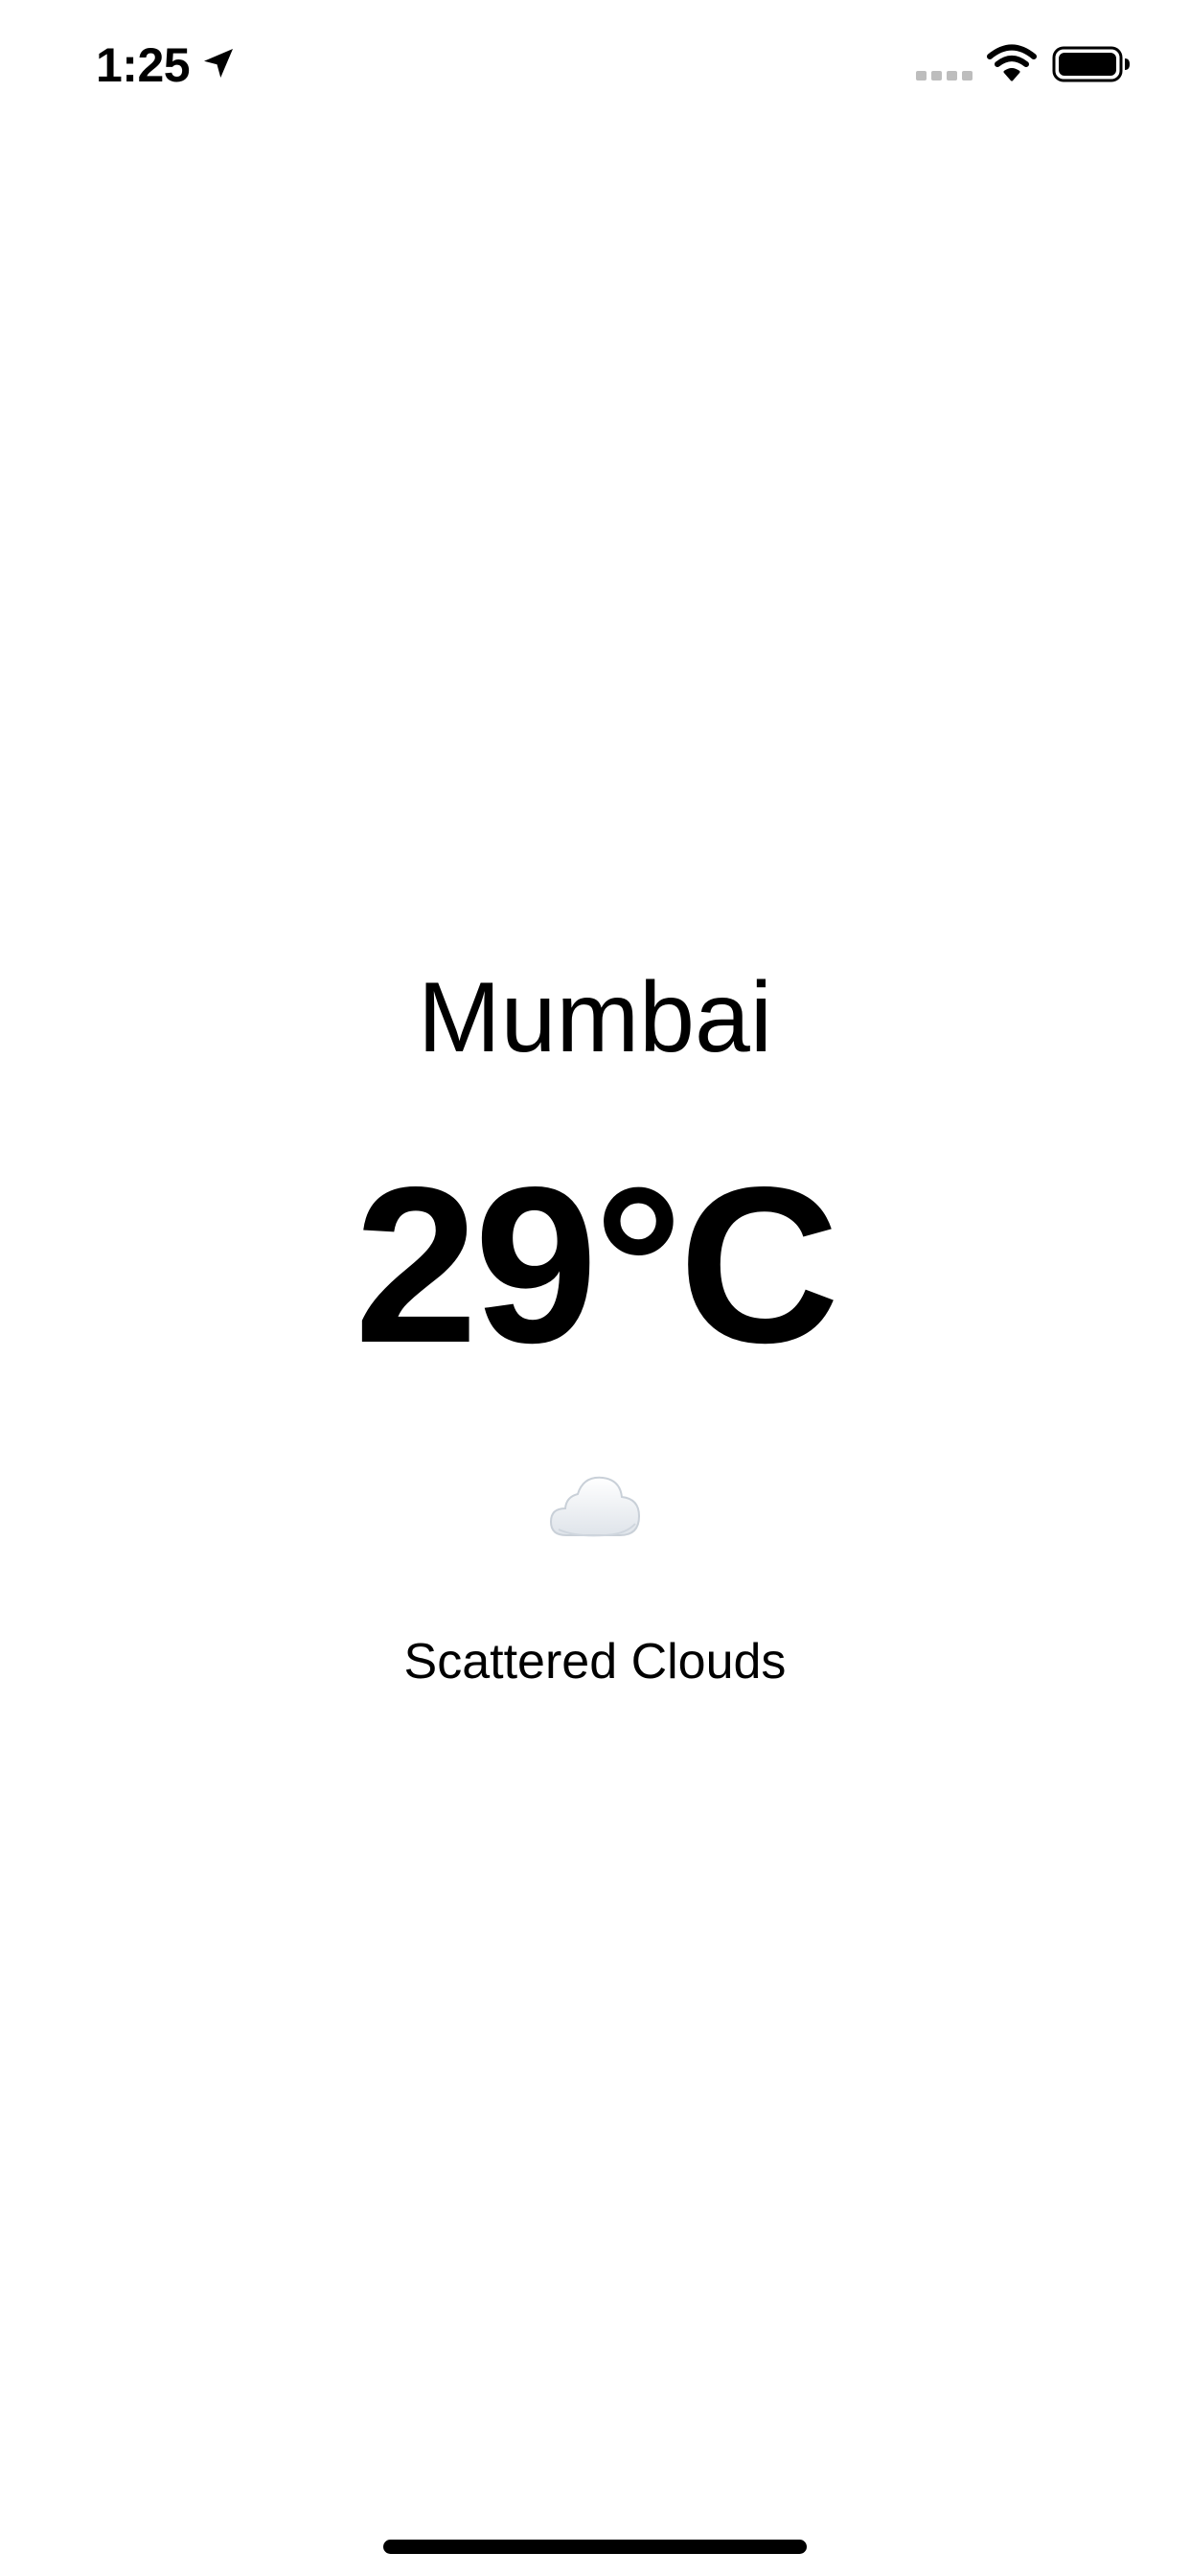 The height and width of the screenshot is (2576, 1190). What do you see at coordinates (1012, 63) in the screenshot?
I see `wifi-icon` at bounding box center [1012, 63].